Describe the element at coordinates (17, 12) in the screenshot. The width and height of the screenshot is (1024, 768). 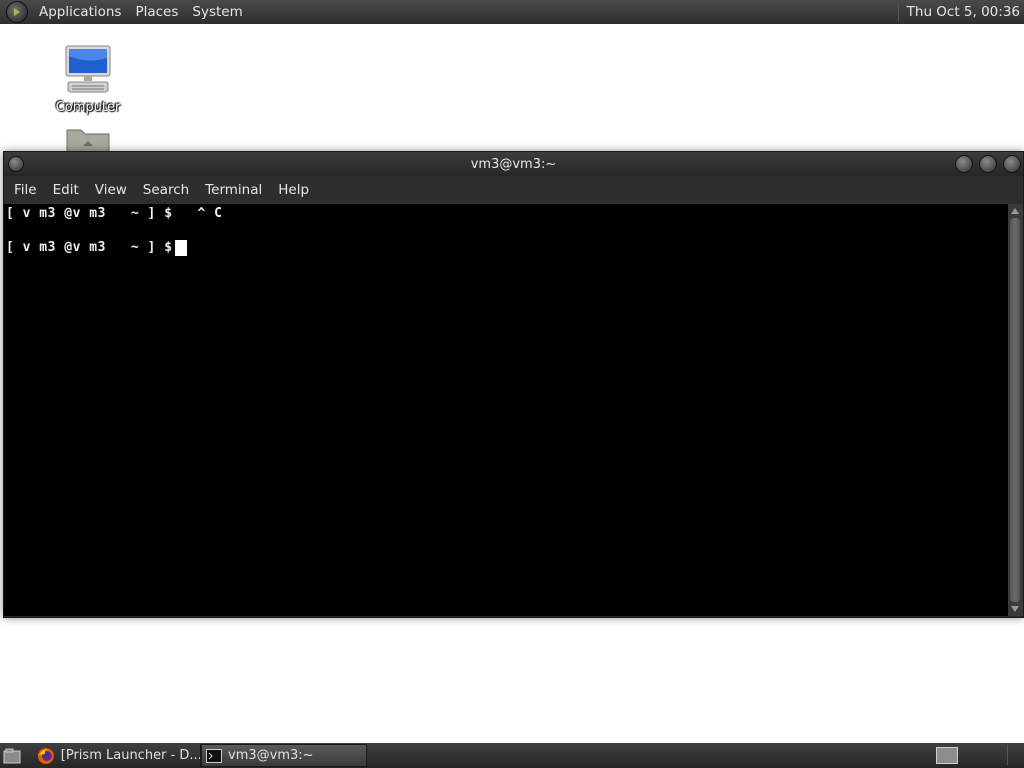
I see `distro-logo-icon` at that location.